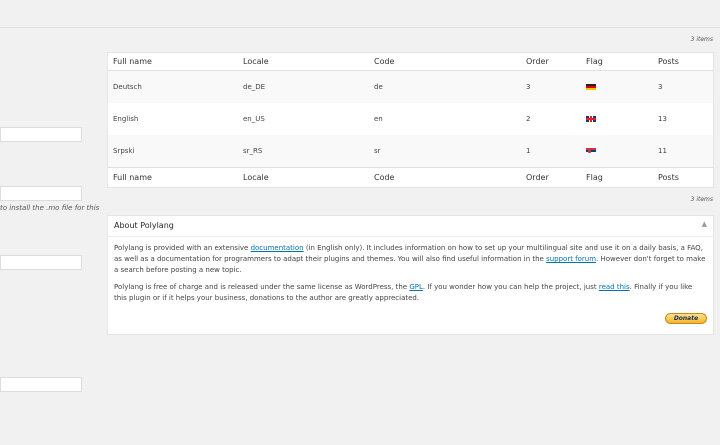  What do you see at coordinates (378, 87) in the screenshot?
I see `language-code: de` at bounding box center [378, 87].